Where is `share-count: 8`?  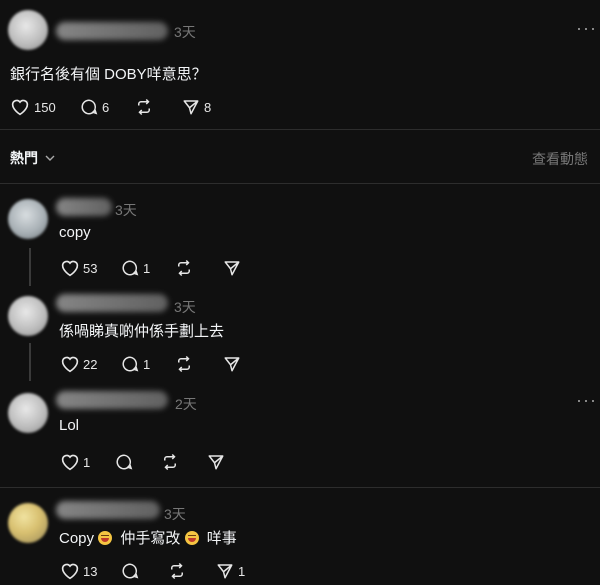 share-count: 8 is located at coordinates (208, 107).